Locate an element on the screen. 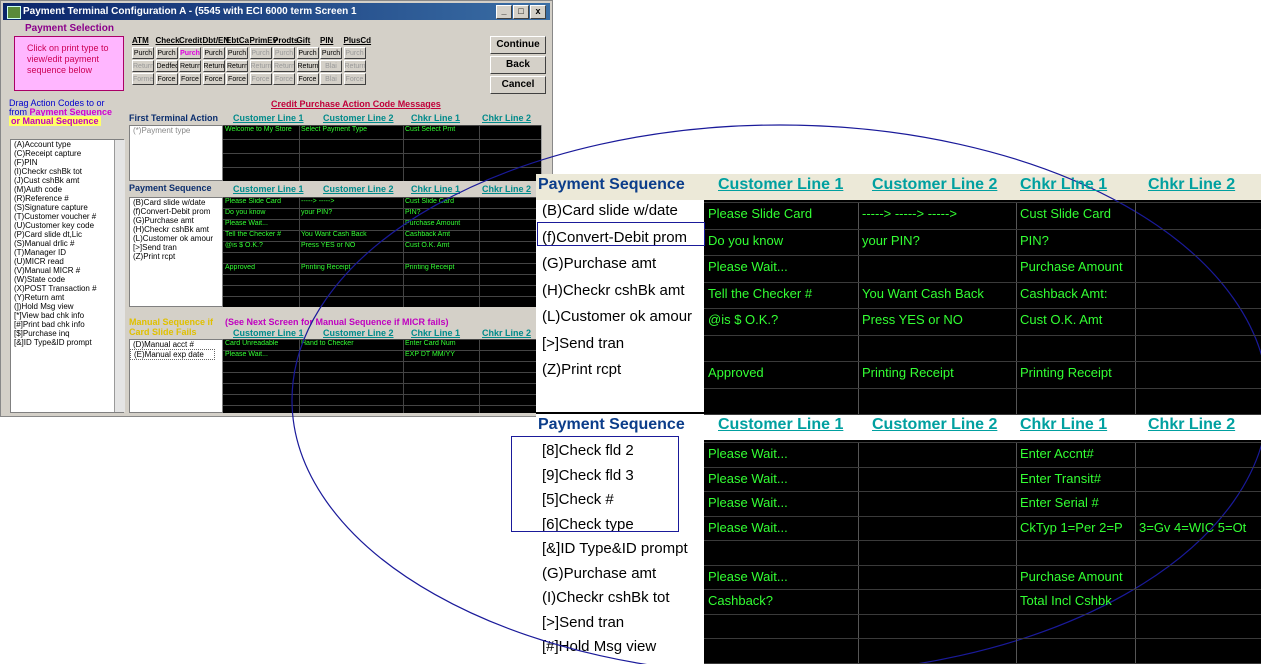 Image resolution: width=1261 pixels, height=664 pixels. grid-cell: -----> -----> is located at coordinates (337, 201).